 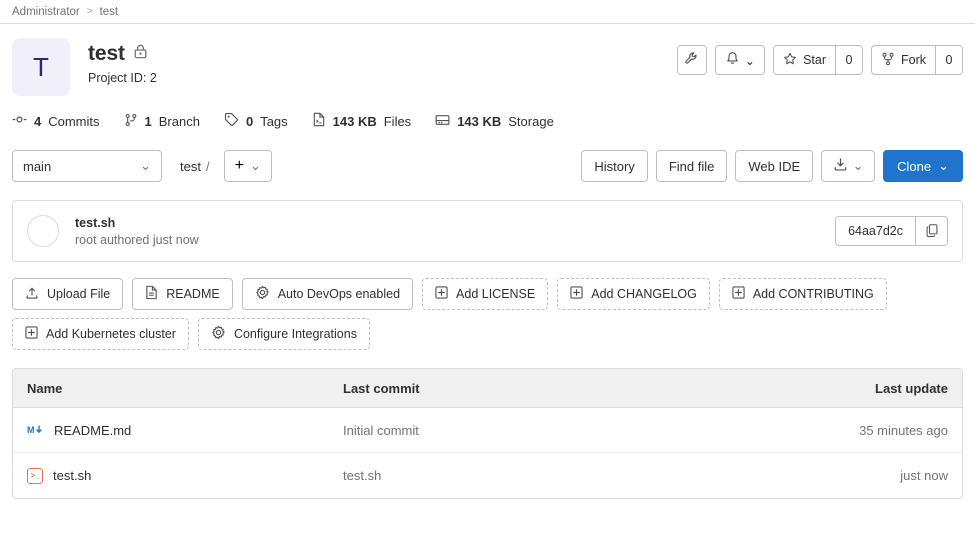 I want to click on history-button: History, so click(x=614, y=166).